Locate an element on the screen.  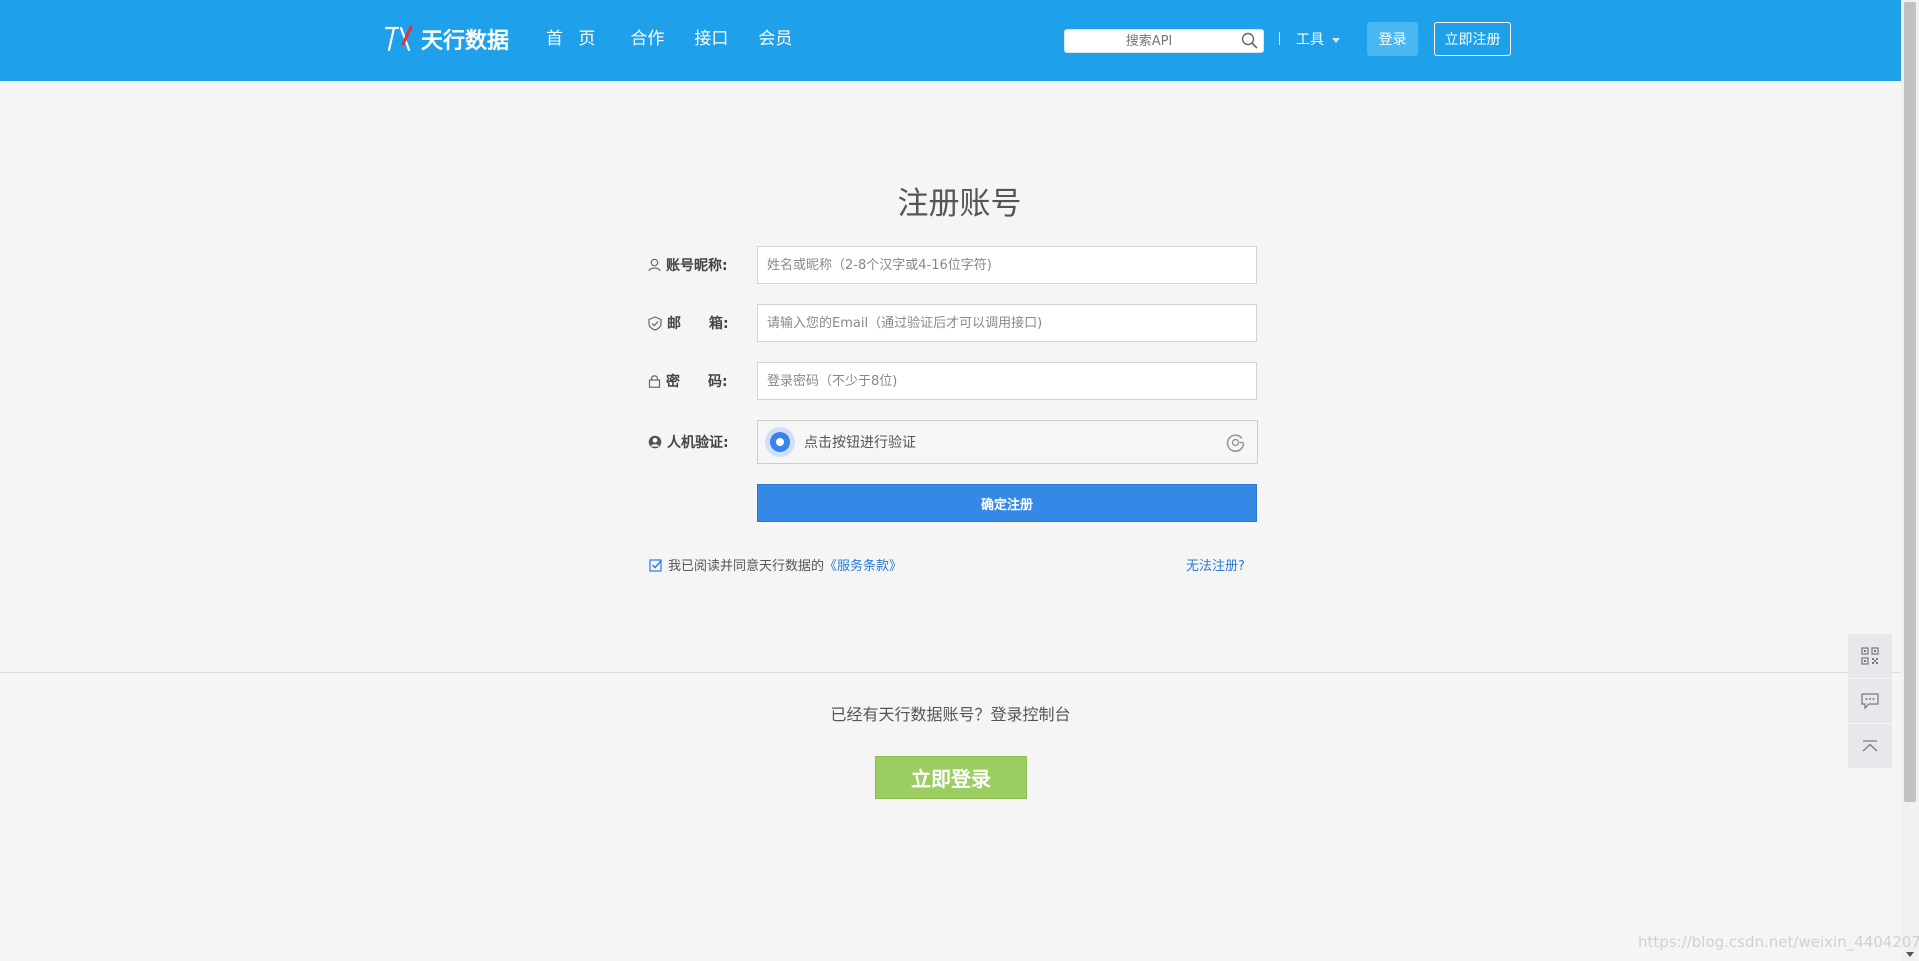
nav-cooperation: 合作 is located at coordinates (647, 39).